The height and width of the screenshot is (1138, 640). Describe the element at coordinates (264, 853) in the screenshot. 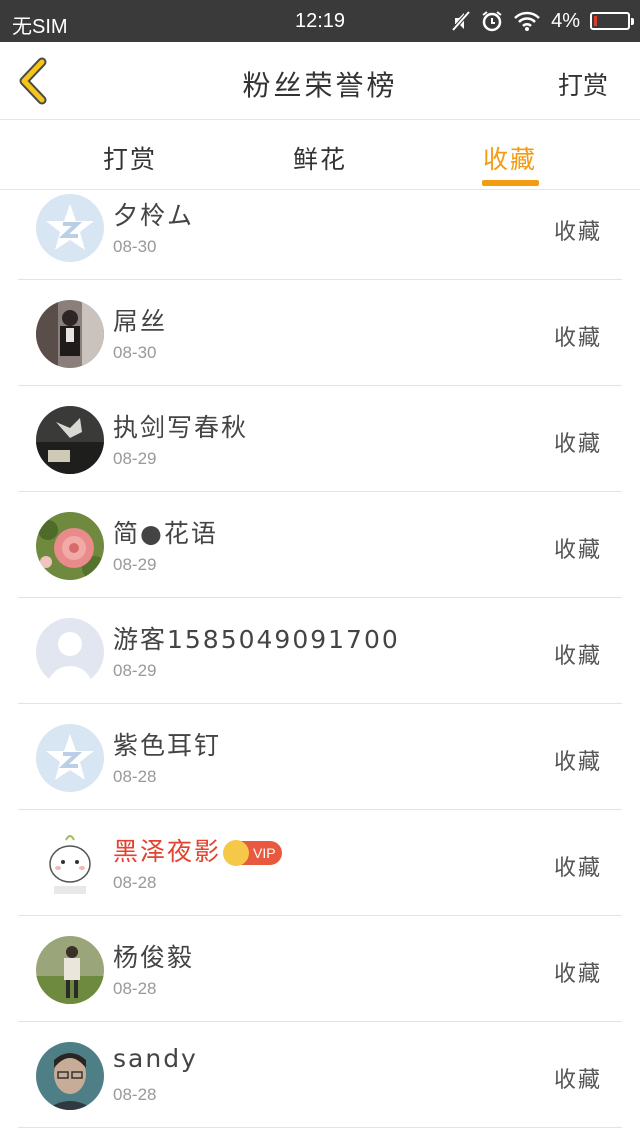

I see `vip-label: VIP` at that location.